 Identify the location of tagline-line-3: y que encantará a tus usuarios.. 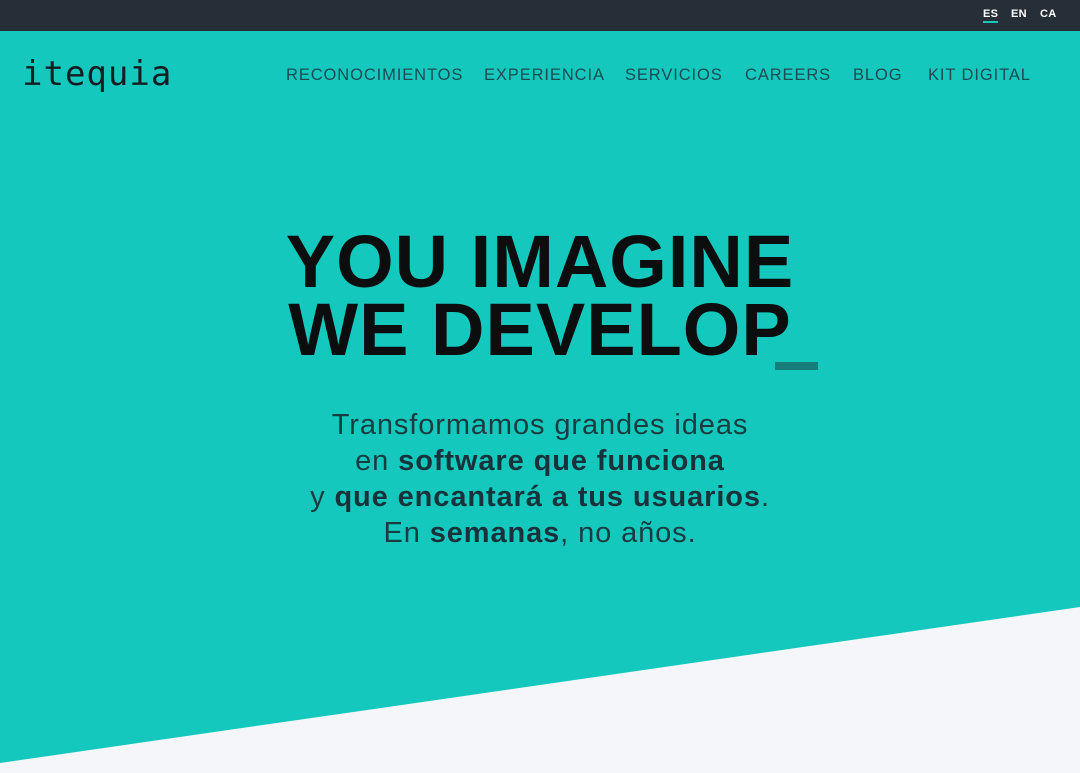
(540, 497).